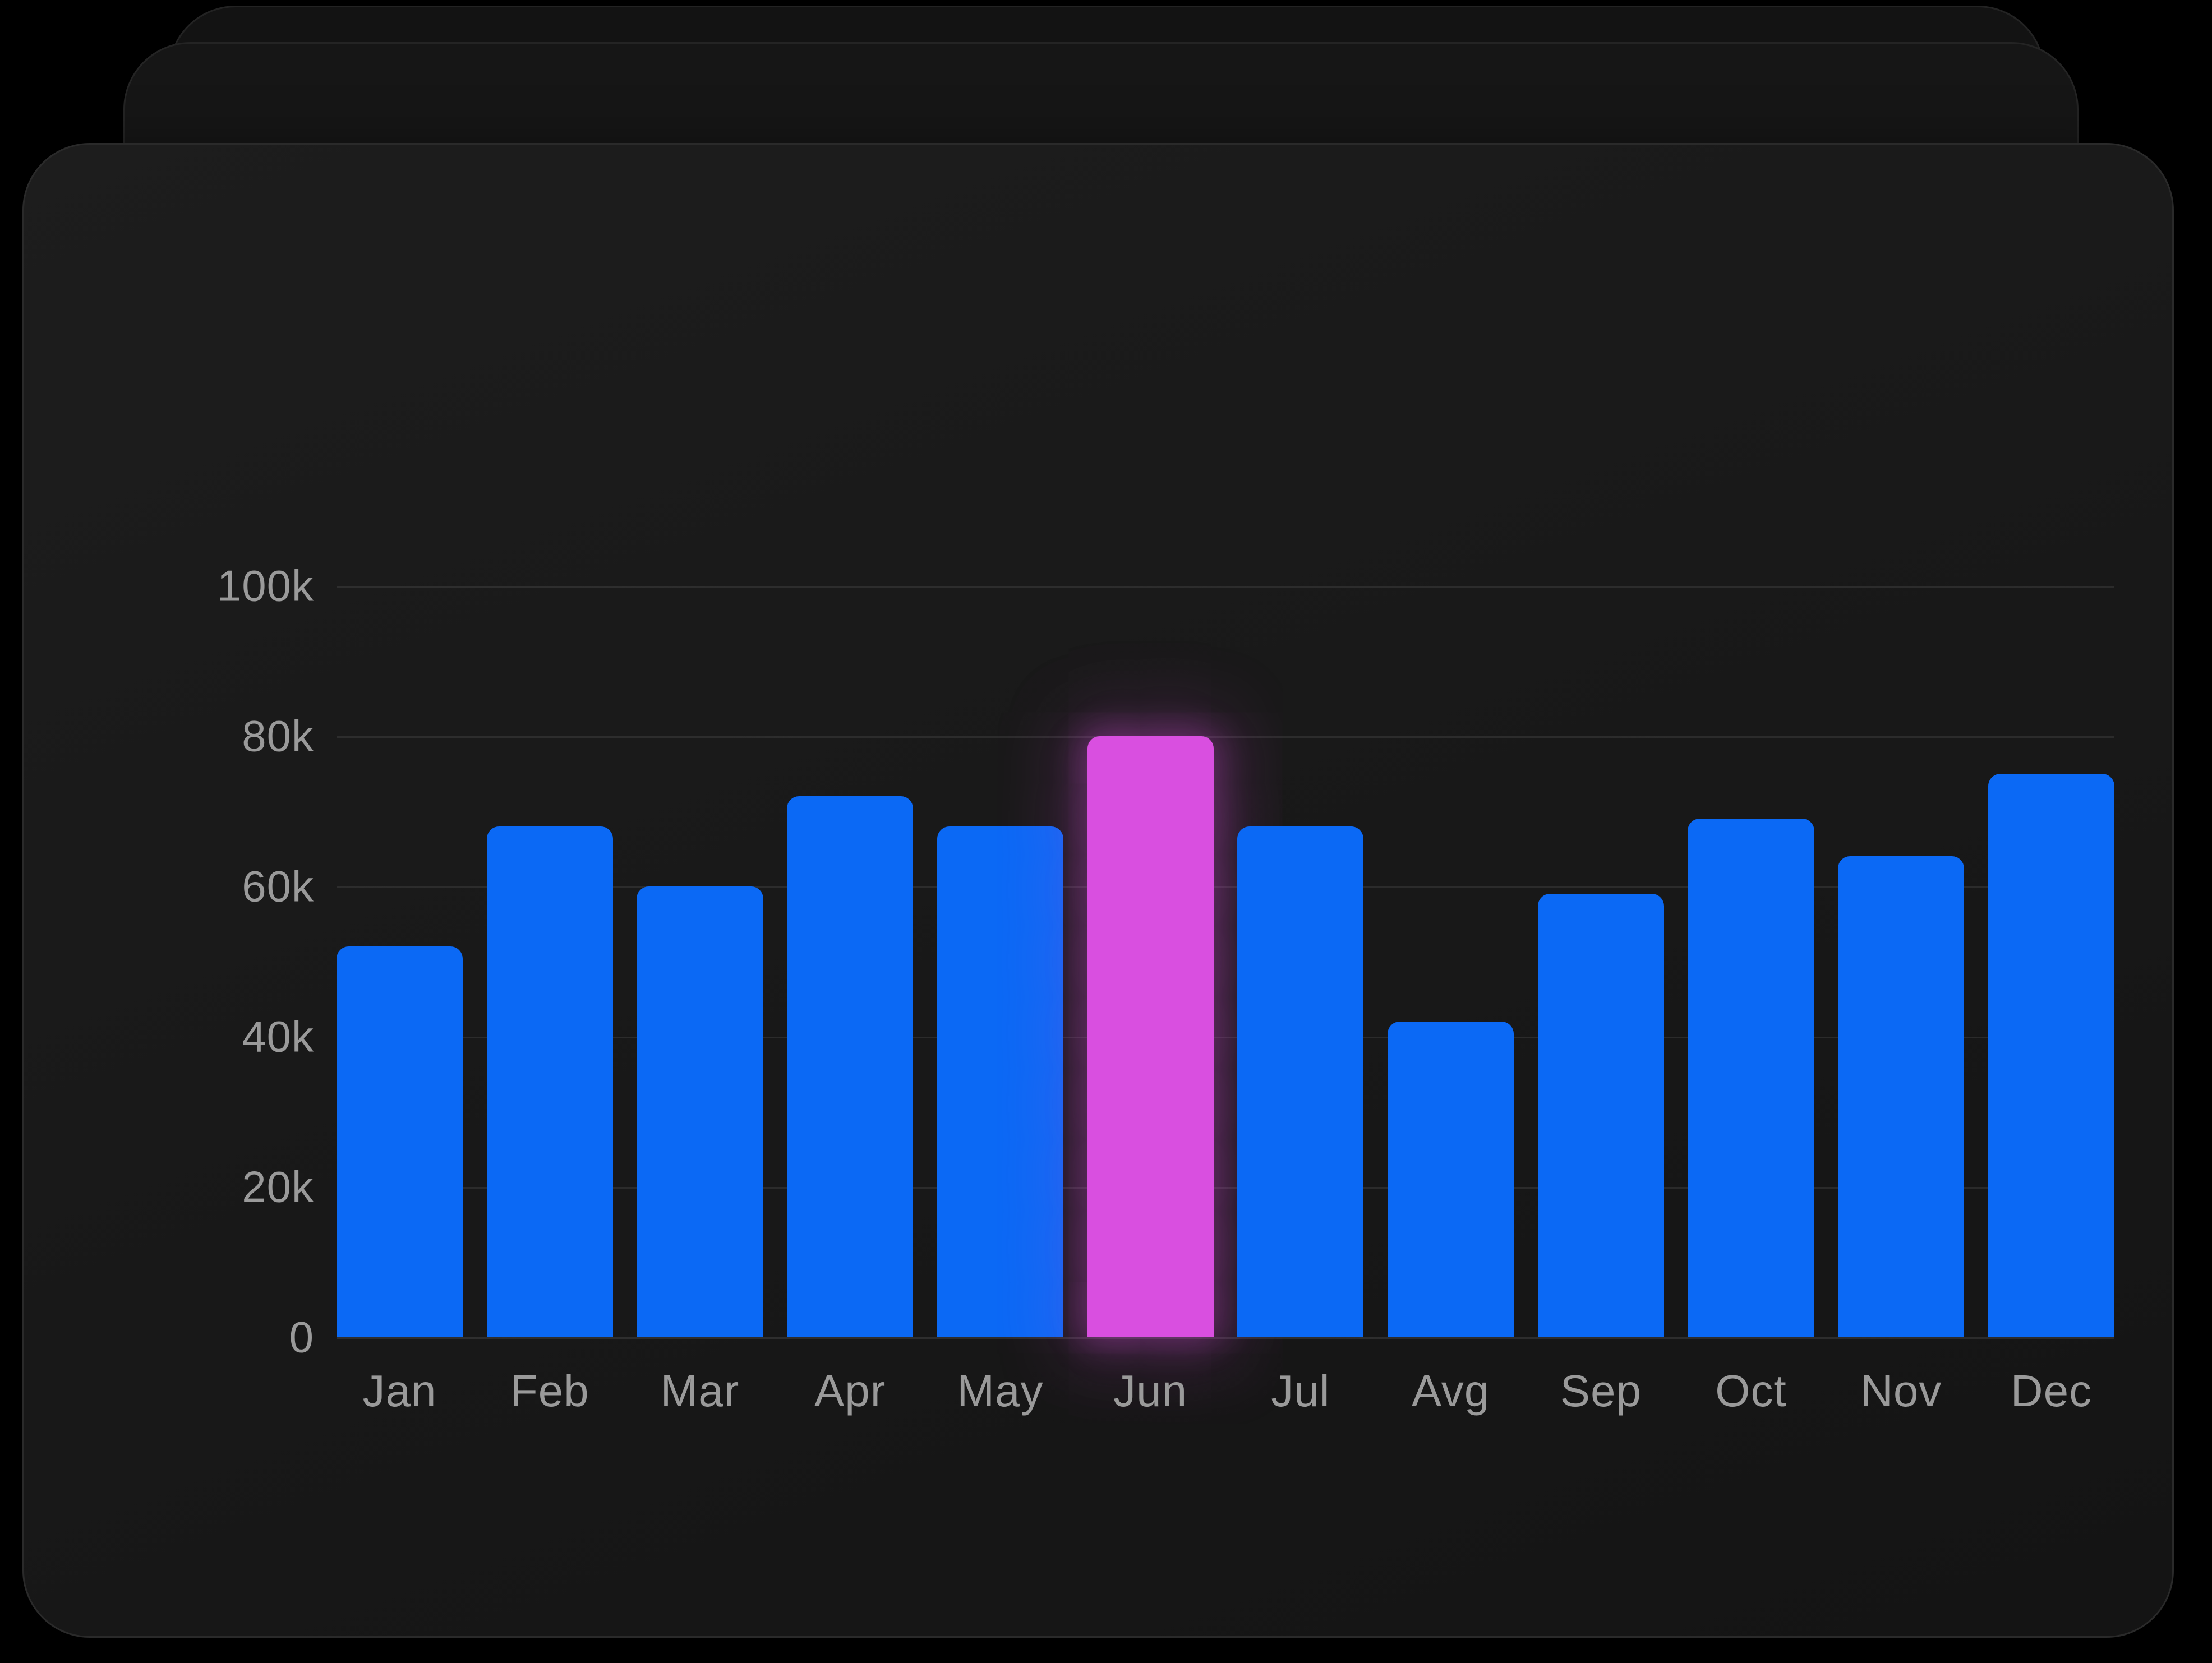 This screenshot has width=2212, height=1663. Describe the element at coordinates (1000, 1391) in the screenshot. I see `x-axis-tick-label: May` at that location.